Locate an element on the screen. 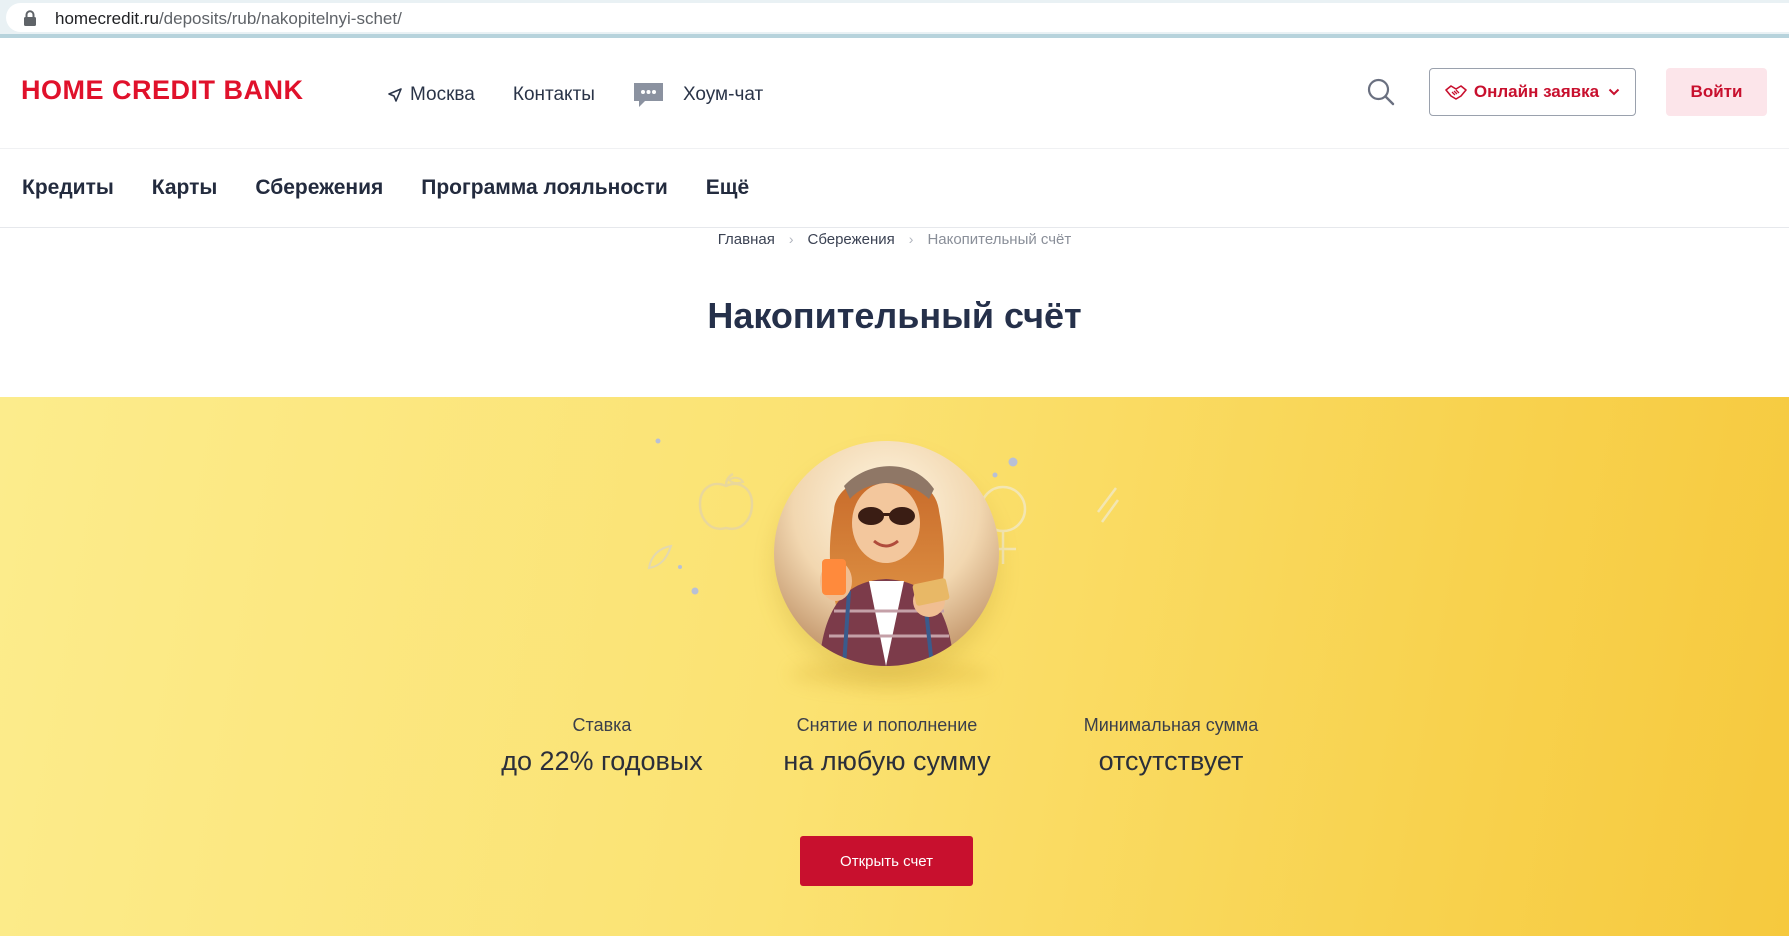  chat-bubble-icon is located at coordinates (648, 95).